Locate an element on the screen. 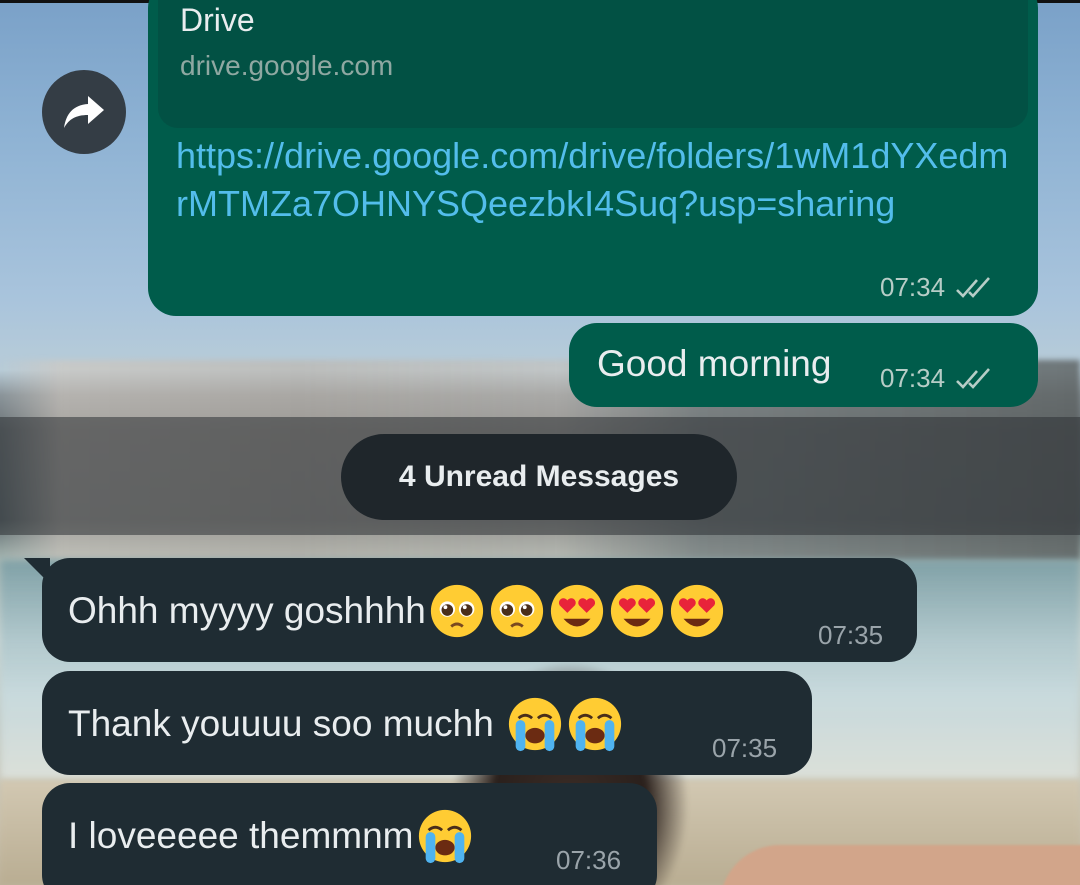 This screenshot has height=885, width=1080. message-text: Good morning is located at coordinates (714, 363).